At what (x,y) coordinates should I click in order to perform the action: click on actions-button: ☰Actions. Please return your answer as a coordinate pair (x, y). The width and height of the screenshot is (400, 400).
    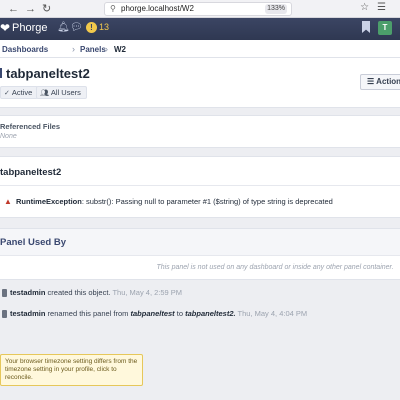
    Looking at the image, I should click on (380, 82).